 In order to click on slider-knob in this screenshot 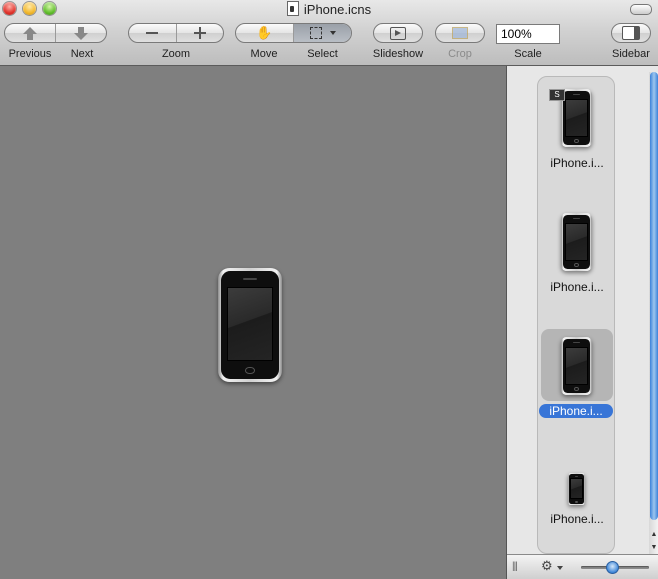, I will do `click(612, 567)`.